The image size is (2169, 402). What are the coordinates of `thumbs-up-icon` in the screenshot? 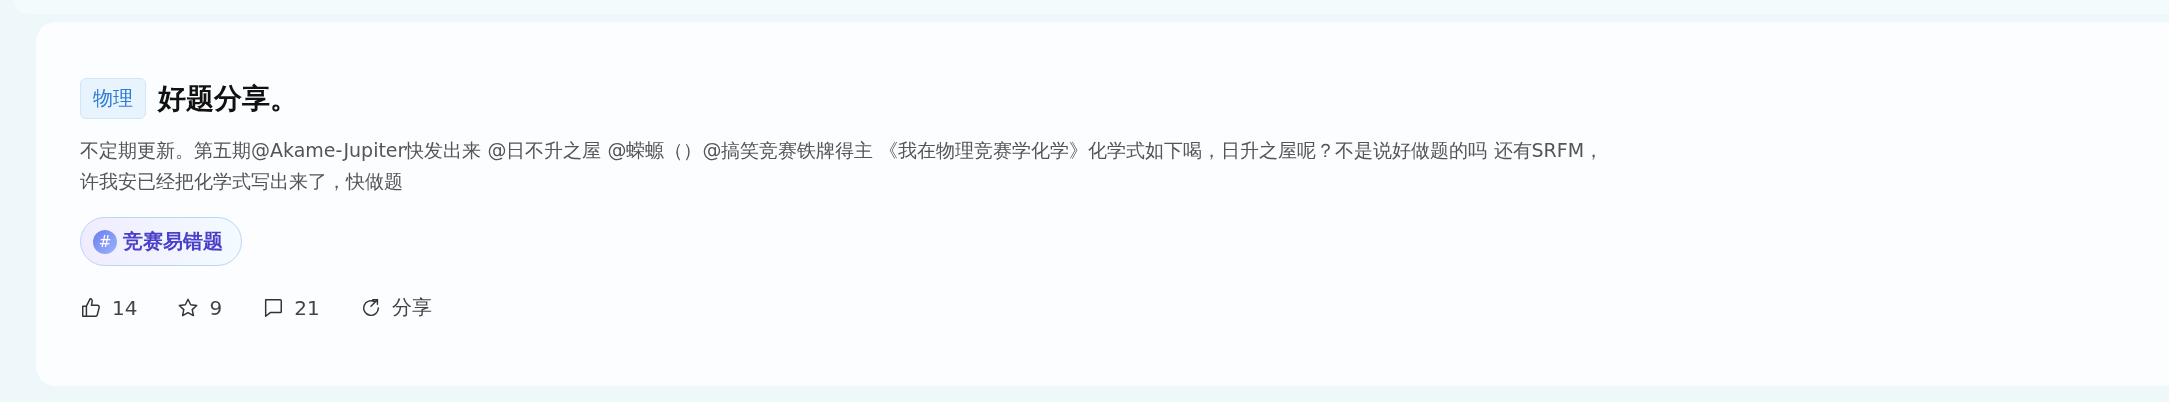 It's located at (91, 307).